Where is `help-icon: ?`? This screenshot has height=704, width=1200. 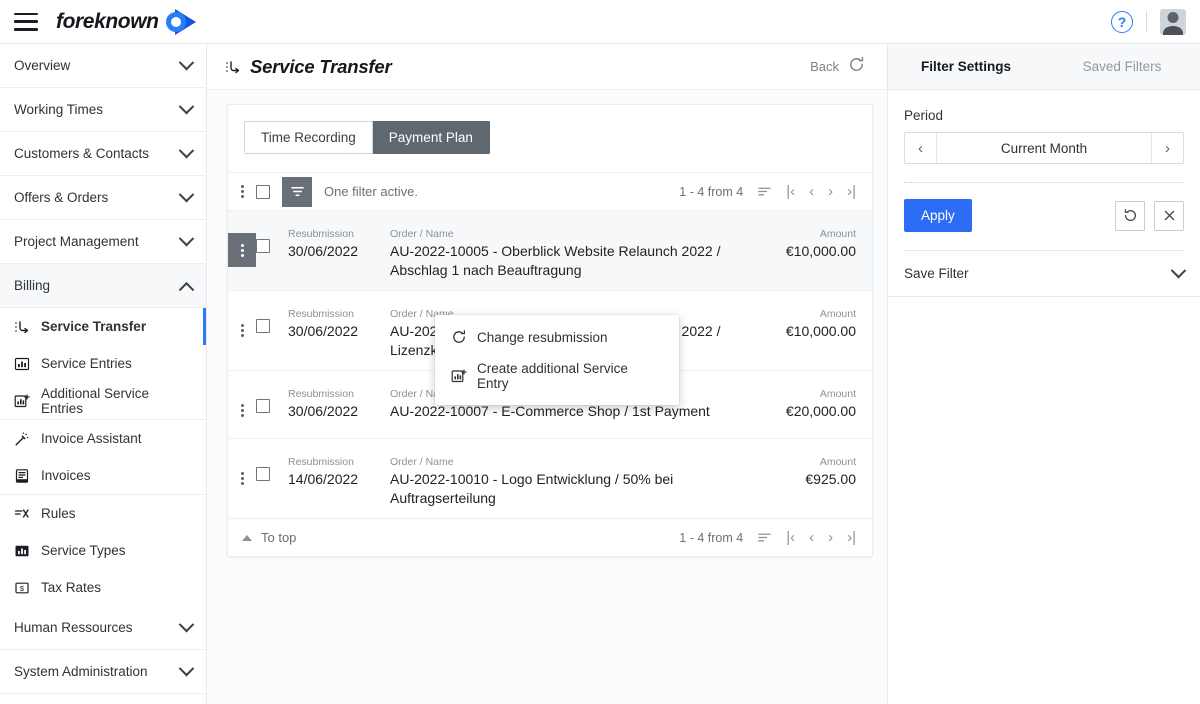 help-icon: ? is located at coordinates (1122, 21).